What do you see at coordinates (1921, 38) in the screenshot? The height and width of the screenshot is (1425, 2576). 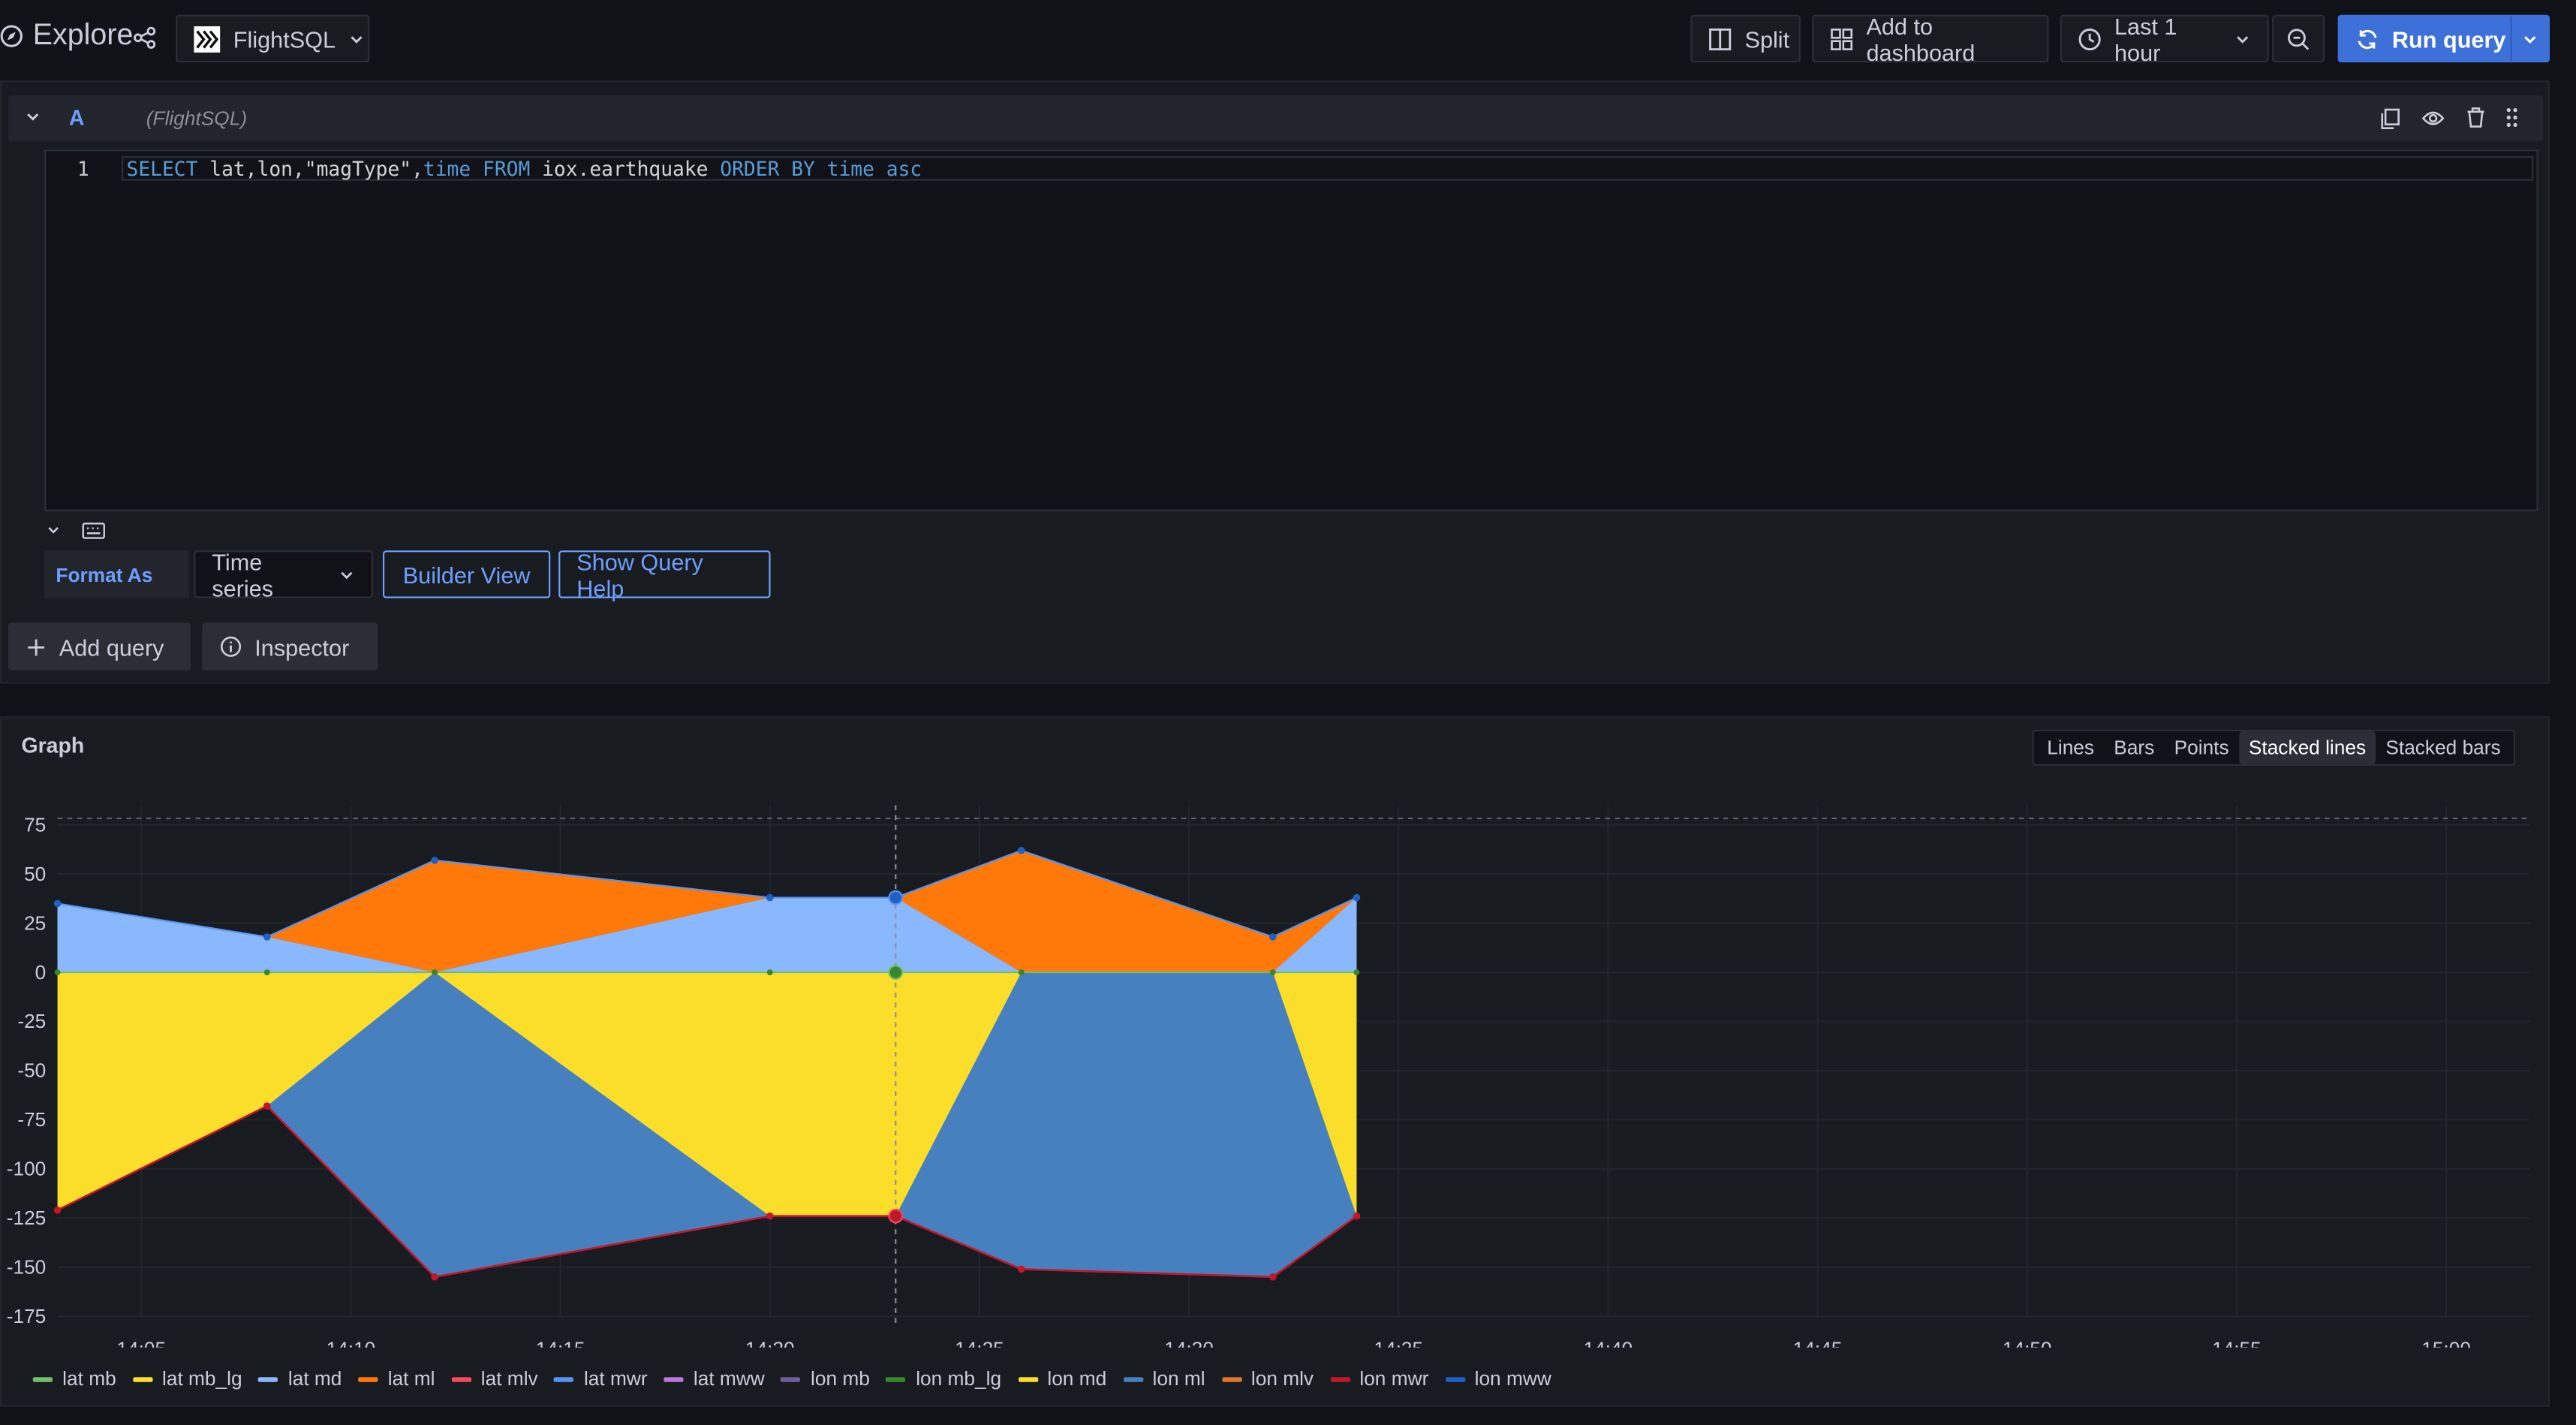 I see `add-to-dashboard-label: Add to dashboard` at bounding box center [1921, 38].